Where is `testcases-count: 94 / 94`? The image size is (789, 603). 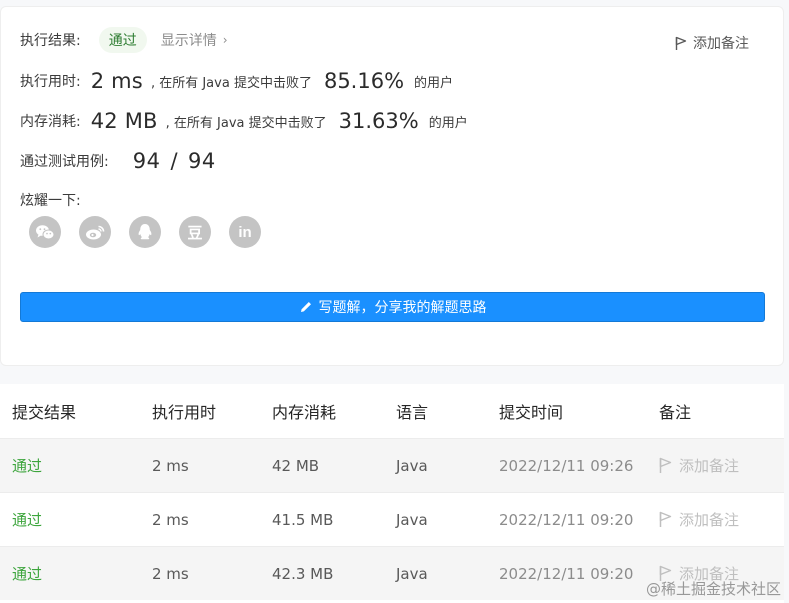 testcases-count: 94 / 94 is located at coordinates (174, 161).